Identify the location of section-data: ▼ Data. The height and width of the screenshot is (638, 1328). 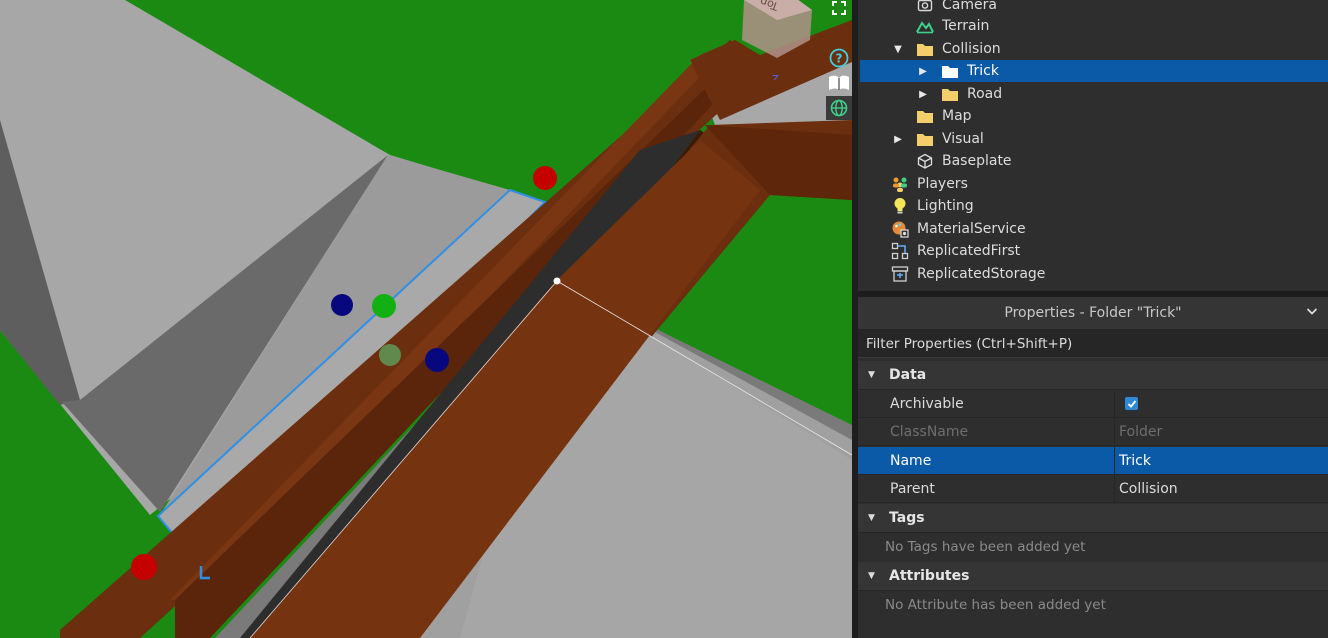
(1093, 375).